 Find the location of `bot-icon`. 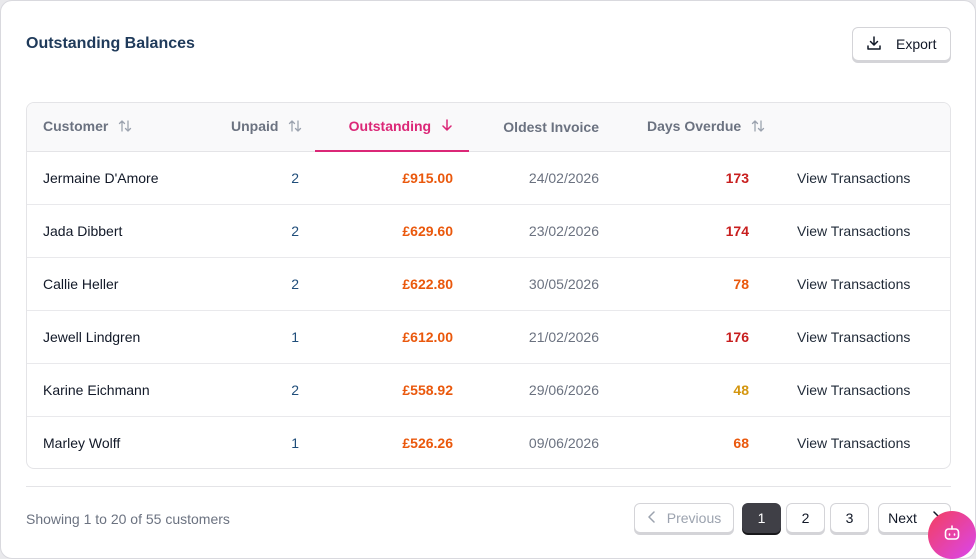

bot-icon is located at coordinates (952, 535).